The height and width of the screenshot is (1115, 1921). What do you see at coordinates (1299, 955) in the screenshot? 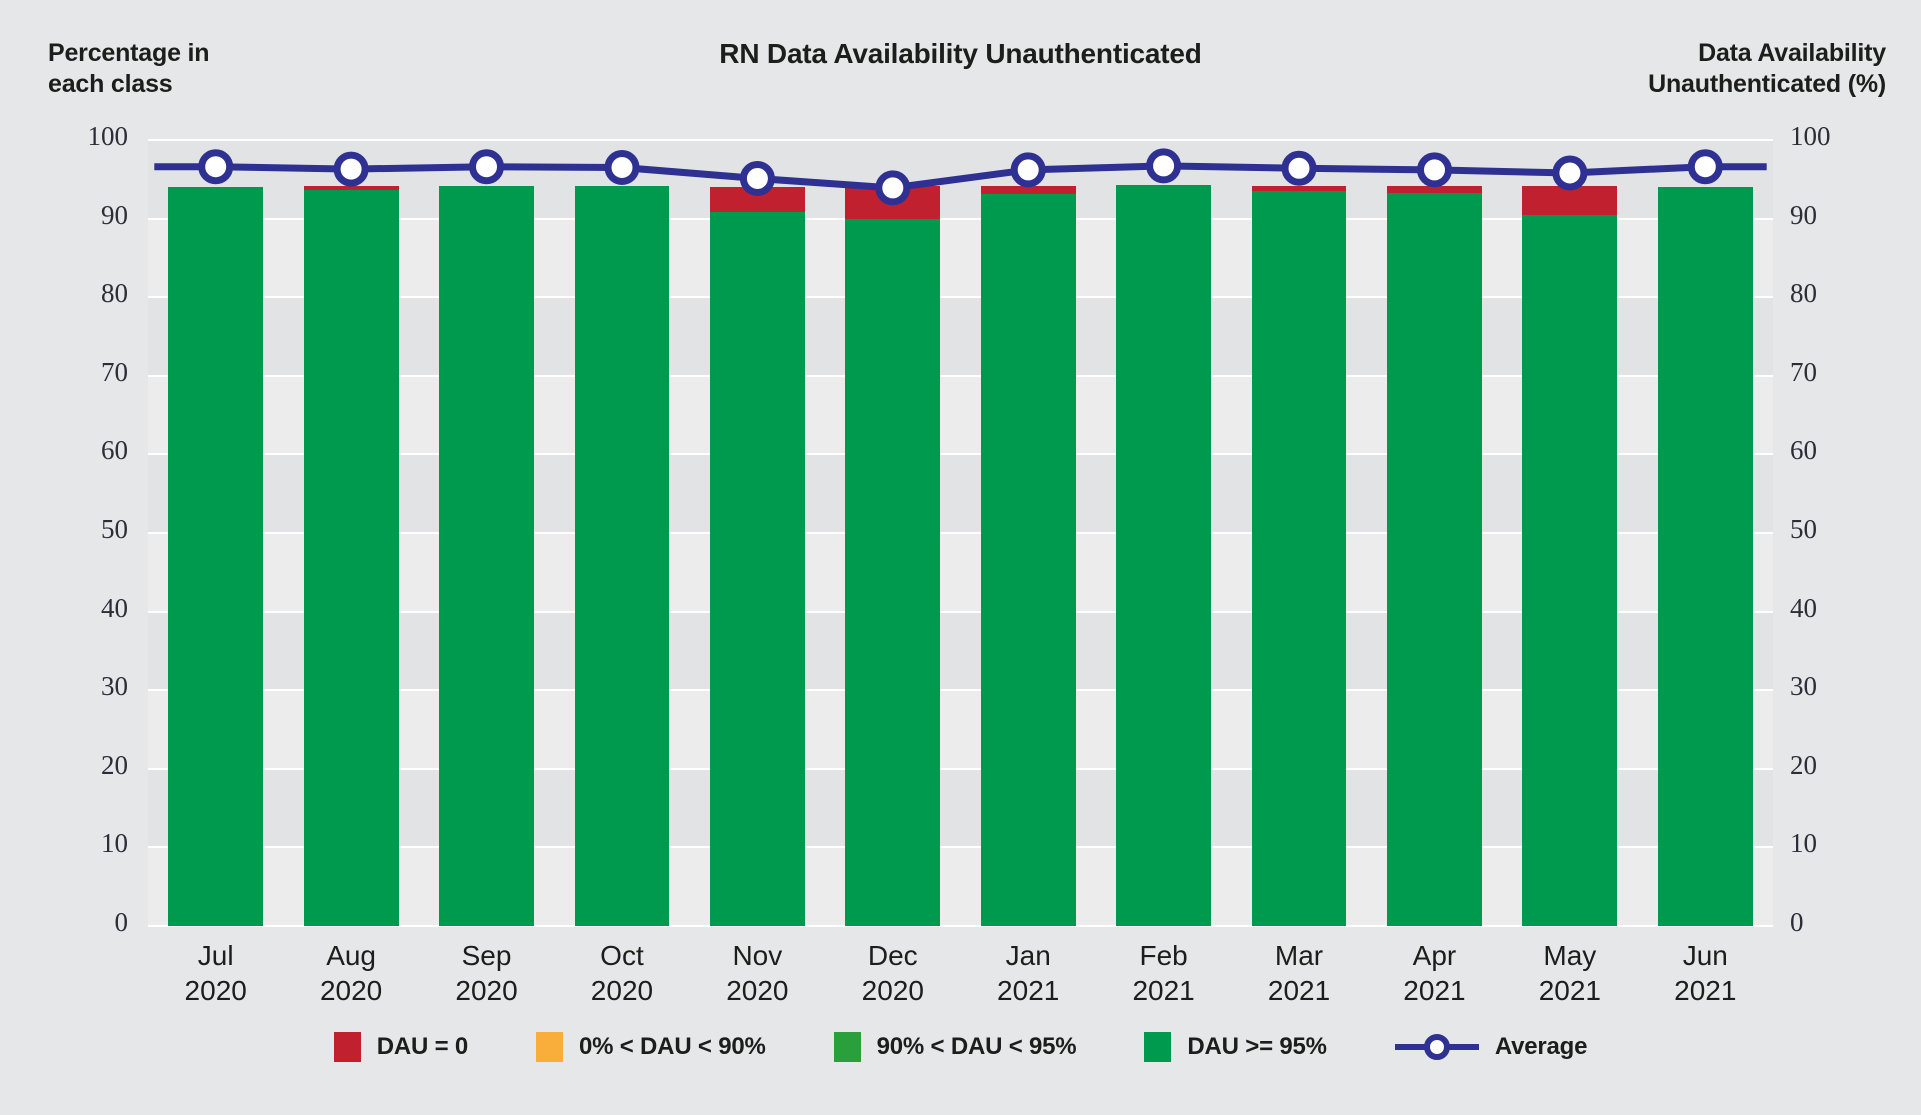
I see `x-tick-month: Mar` at bounding box center [1299, 955].